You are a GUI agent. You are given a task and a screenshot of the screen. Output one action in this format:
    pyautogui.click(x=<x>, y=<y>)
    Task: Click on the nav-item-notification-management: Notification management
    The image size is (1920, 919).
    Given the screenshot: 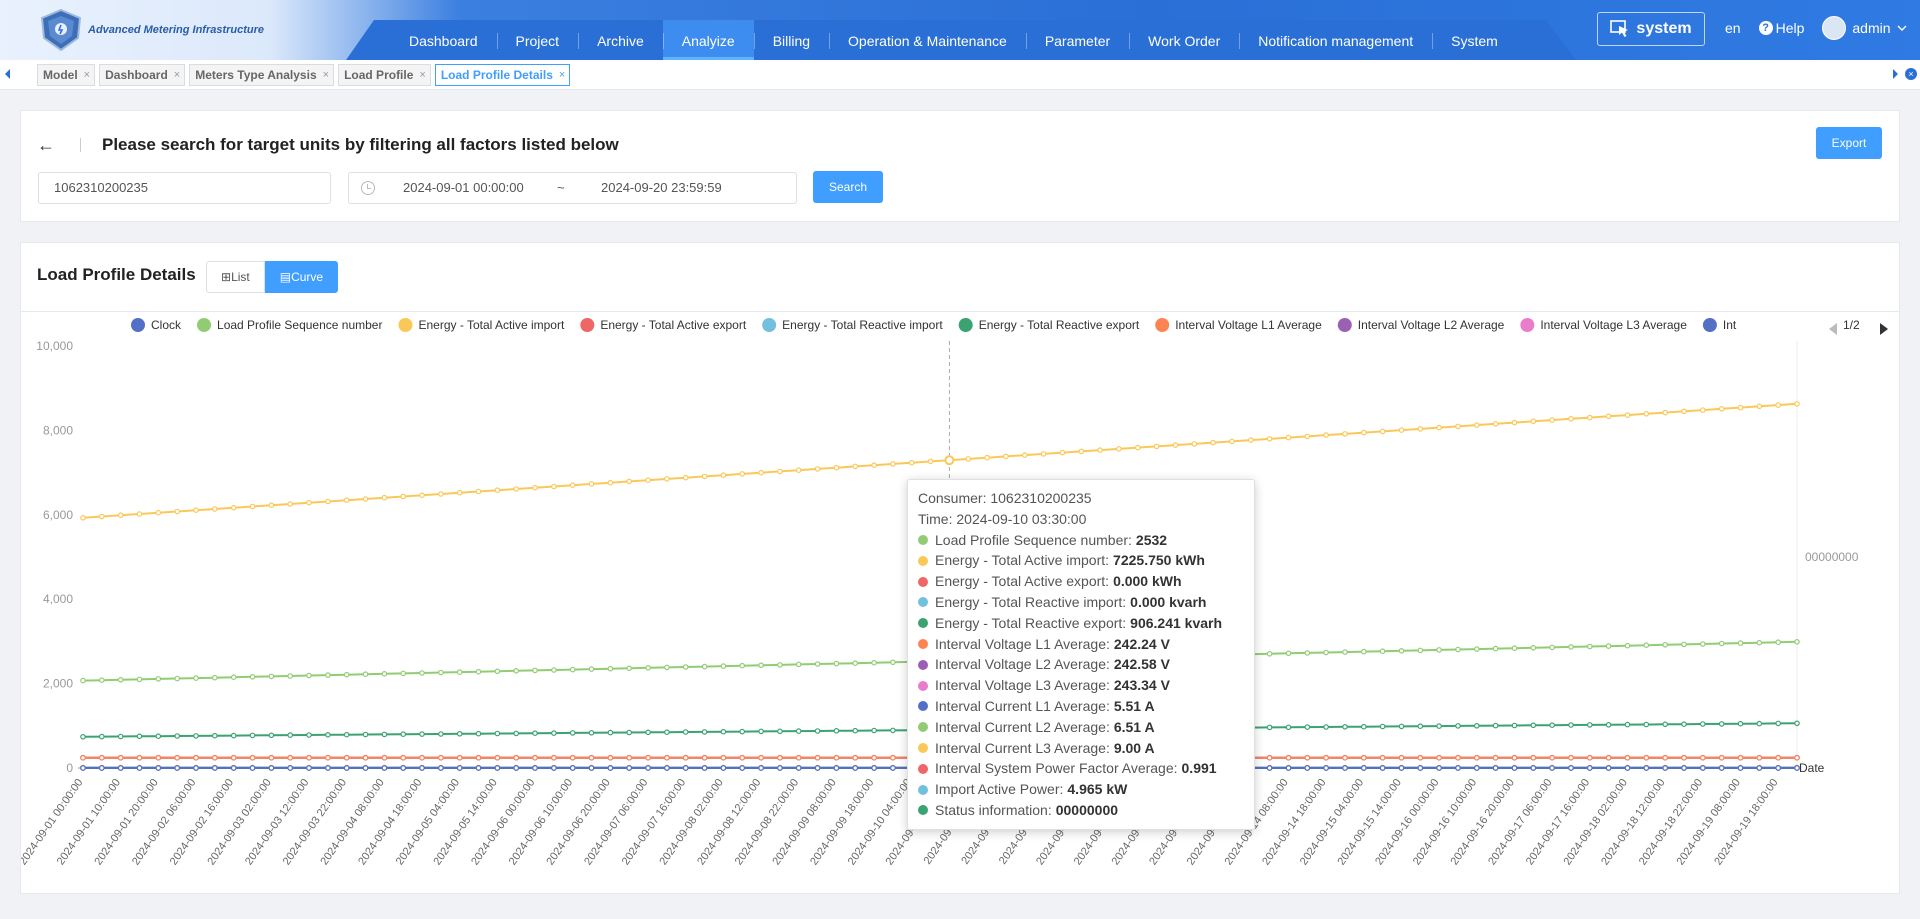 What is the action you would take?
    pyautogui.click(x=1335, y=40)
    